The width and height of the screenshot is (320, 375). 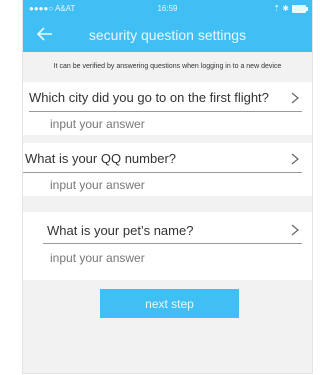 What do you see at coordinates (290, 9) in the screenshot?
I see `status-indicators: ⇡ ✱` at bounding box center [290, 9].